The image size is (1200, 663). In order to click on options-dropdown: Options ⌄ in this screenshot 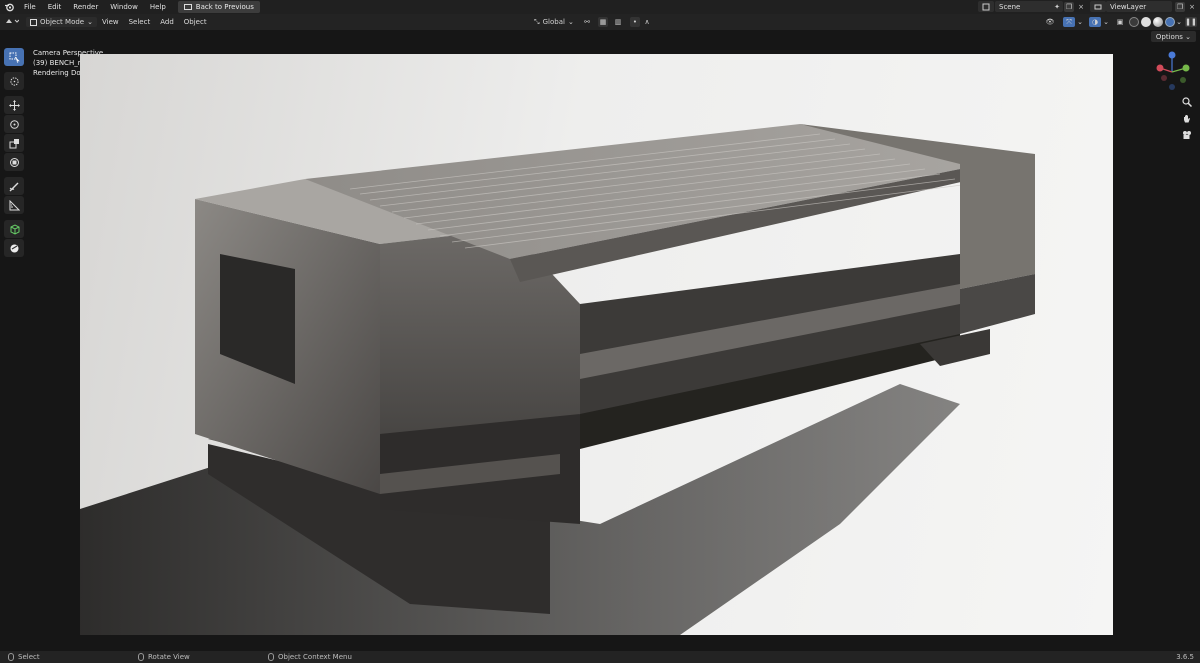, I will do `click(1173, 36)`.